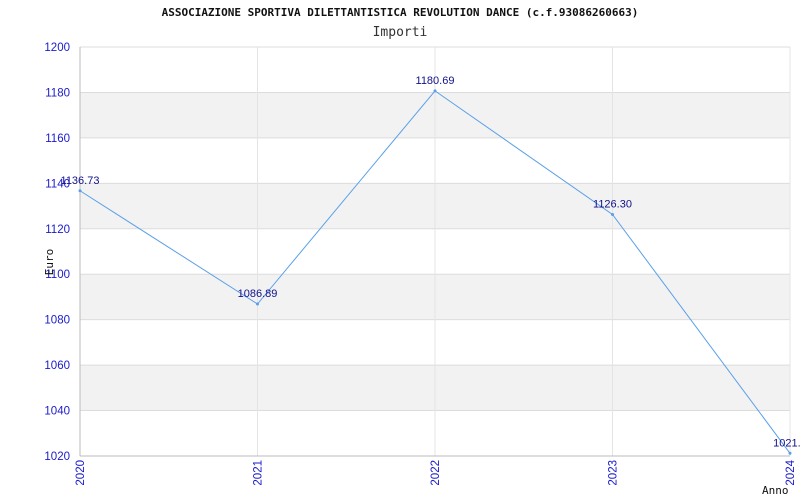 The height and width of the screenshot is (500, 800). Describe the element at coordinates (258, 294) in the screenshot. I see `data-label: 1086.89` at that location.